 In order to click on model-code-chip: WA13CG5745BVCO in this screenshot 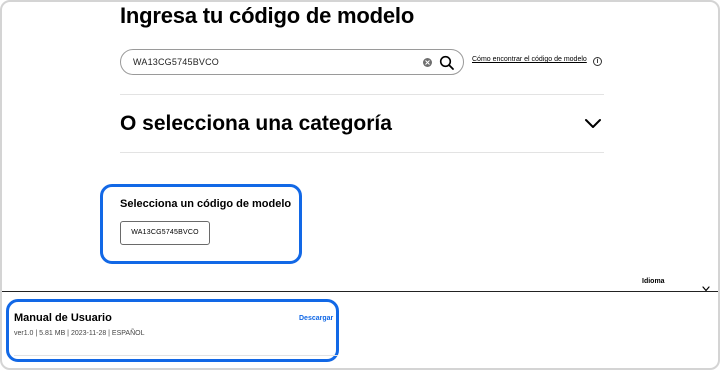, I will do `click(165, 233)`.